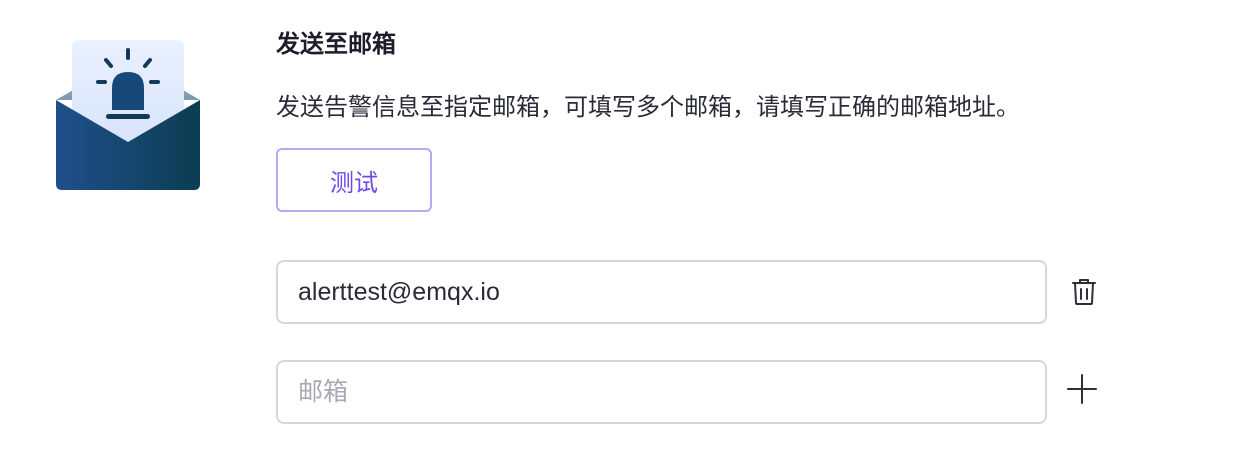 This screenshot has width=1236, height=460. I want to click on section-description: 发送告警信息至指定邮箱，可填写多个邮箱，请填写正确的邮箱地址。, so click(648, 107).